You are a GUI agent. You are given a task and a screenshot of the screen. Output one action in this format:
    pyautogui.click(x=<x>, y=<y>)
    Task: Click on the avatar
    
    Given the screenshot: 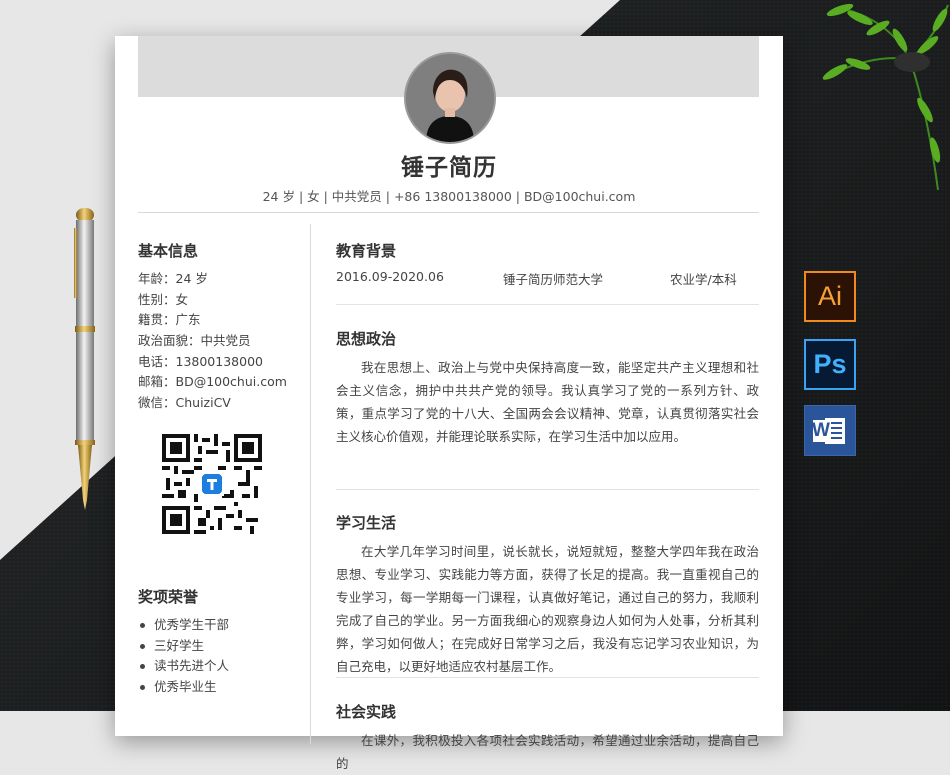 What is the action you would take?
    pyautogui.click(x=450, y=98)
    